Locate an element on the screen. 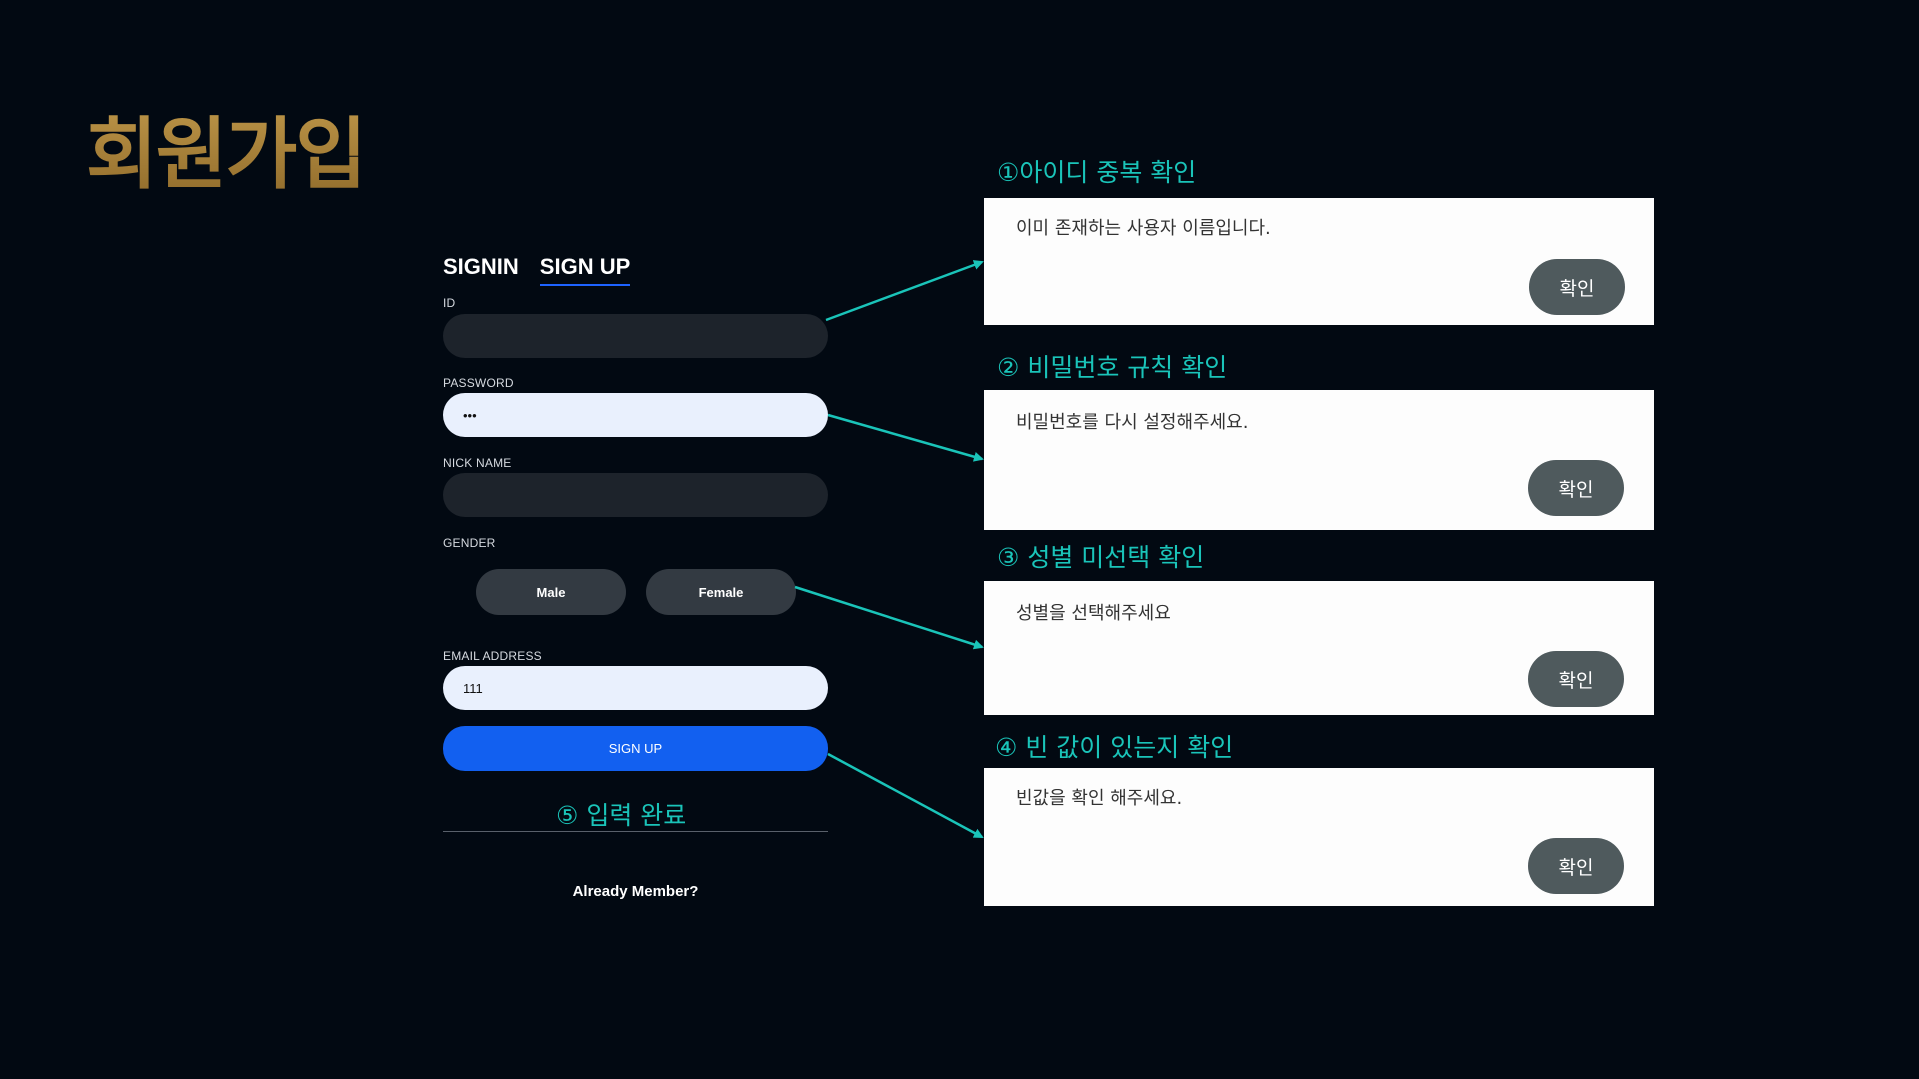  gender-male-button: Male is located at coordinates (551, 592).